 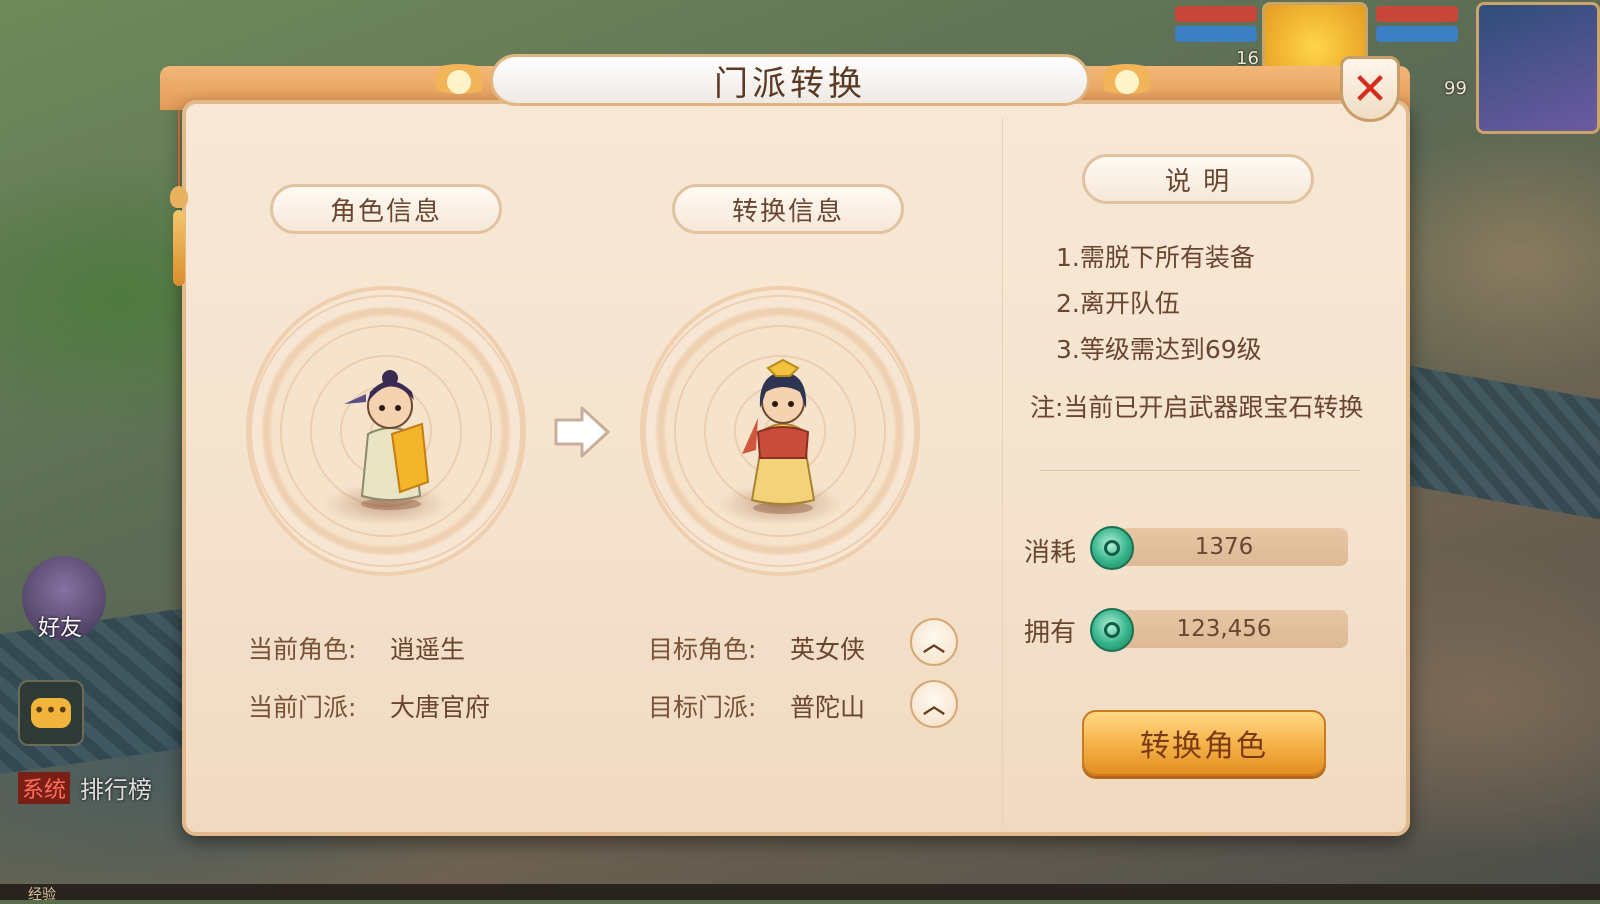 I want to click on arrow-right-icon, so click(x=582, y=432).